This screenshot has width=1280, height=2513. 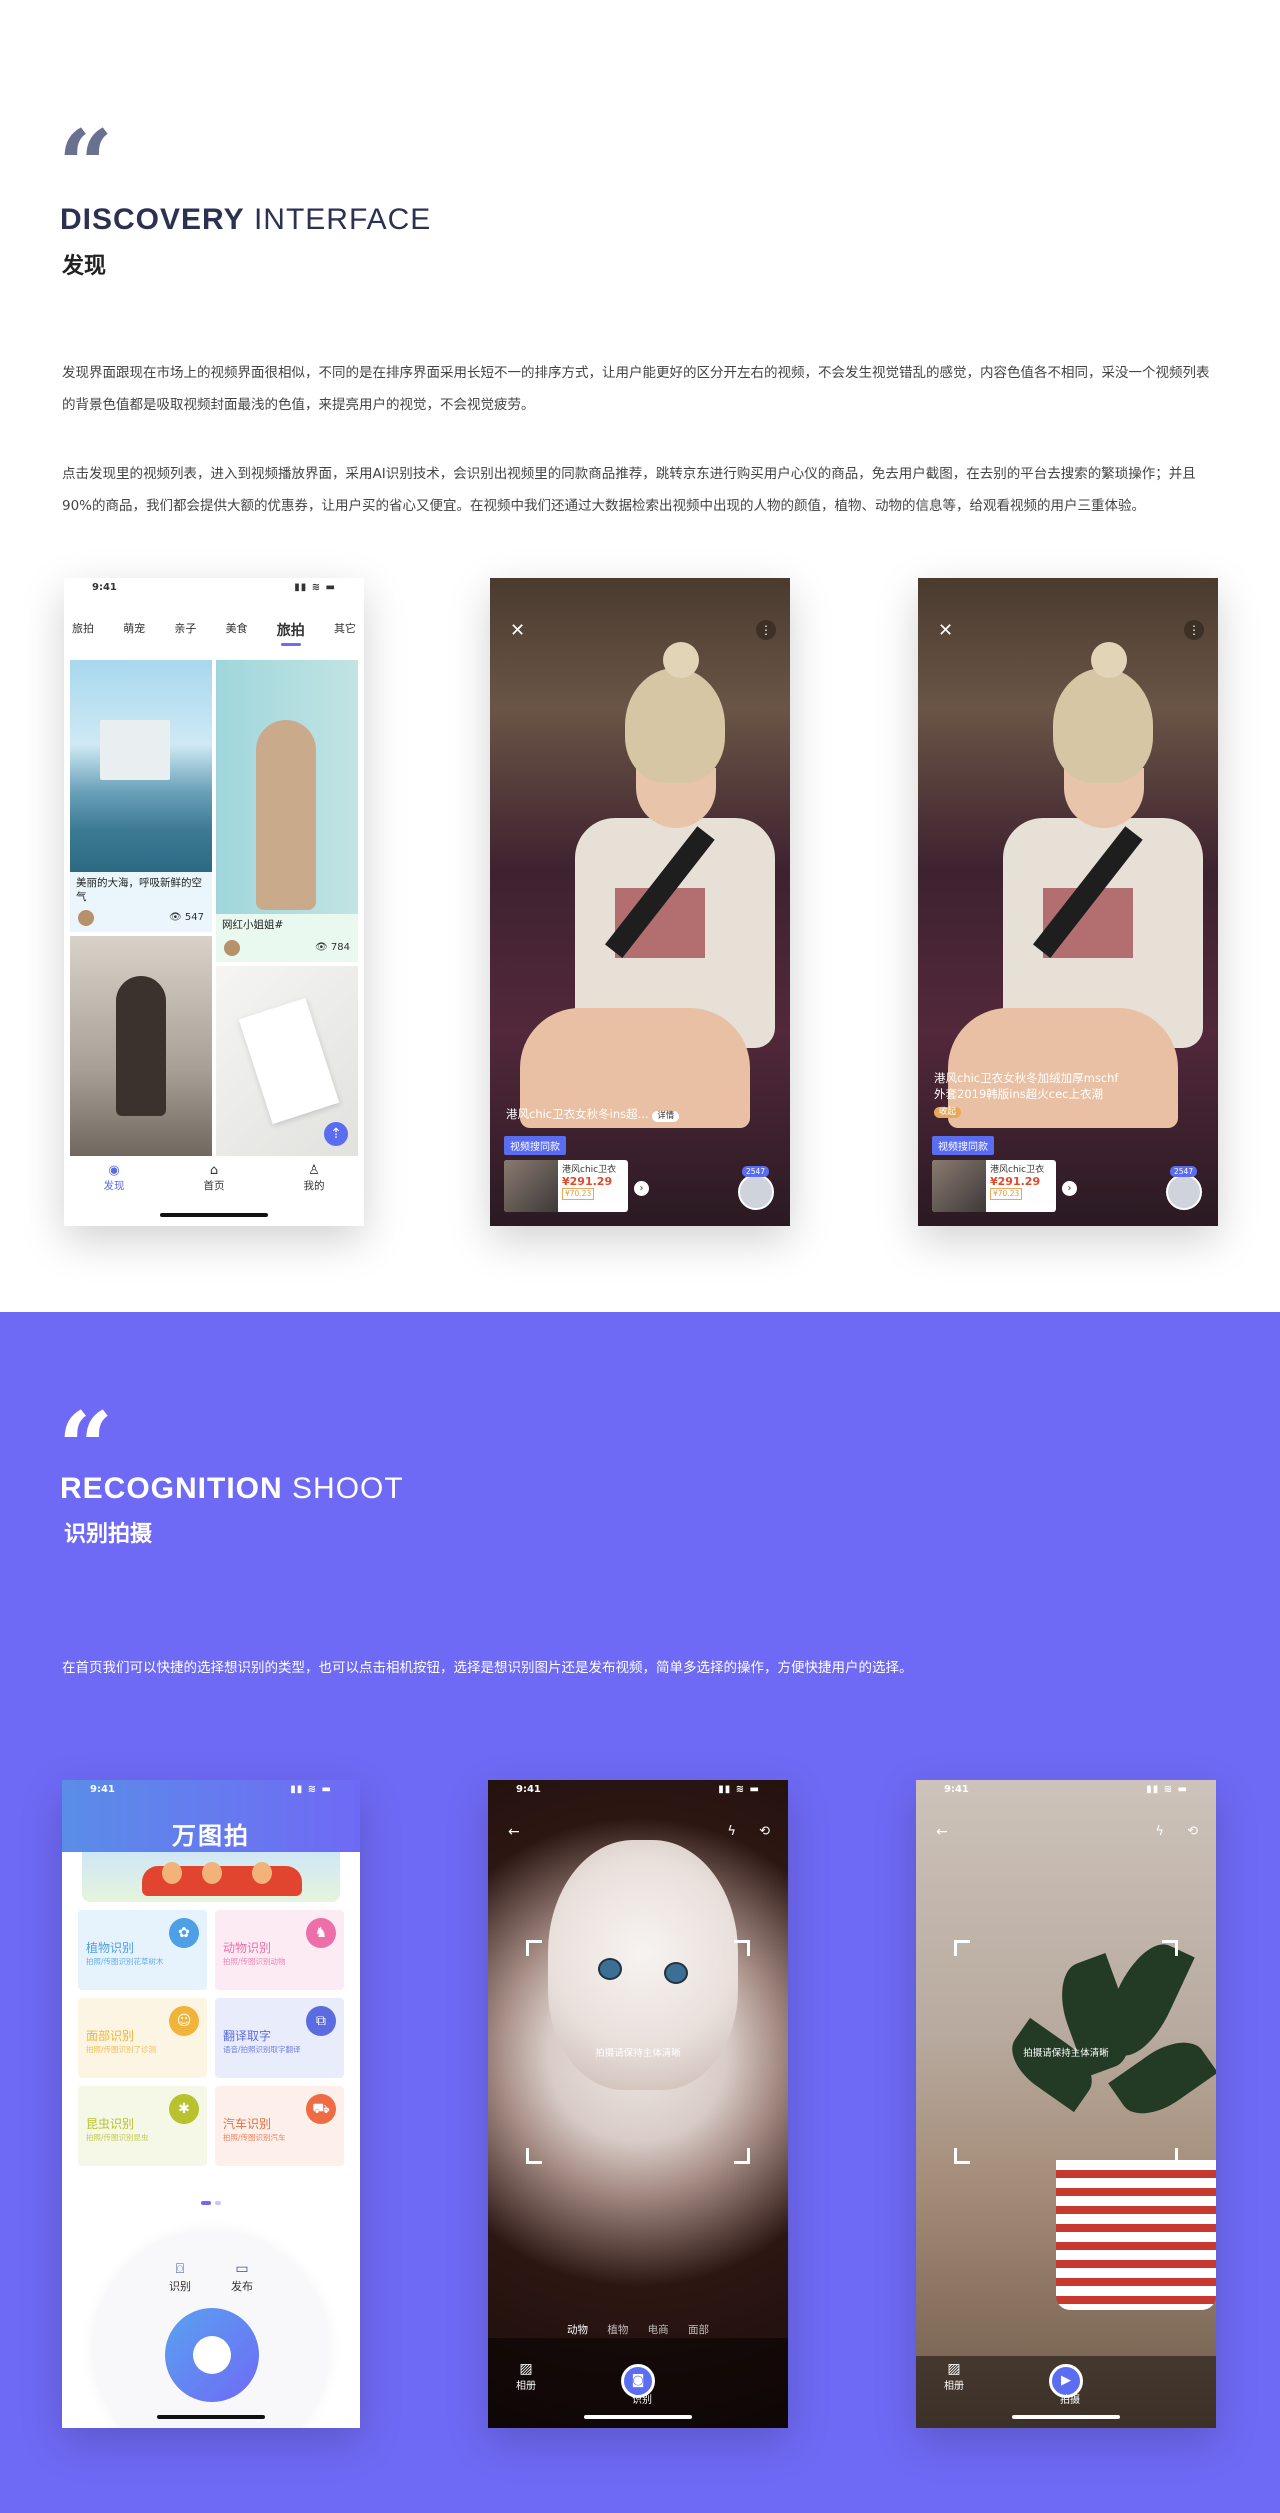 What do you see at coordinates (526, 2369) in the screenshot?
I see `album-icon: ▨` at bounding box center [526, 2369].